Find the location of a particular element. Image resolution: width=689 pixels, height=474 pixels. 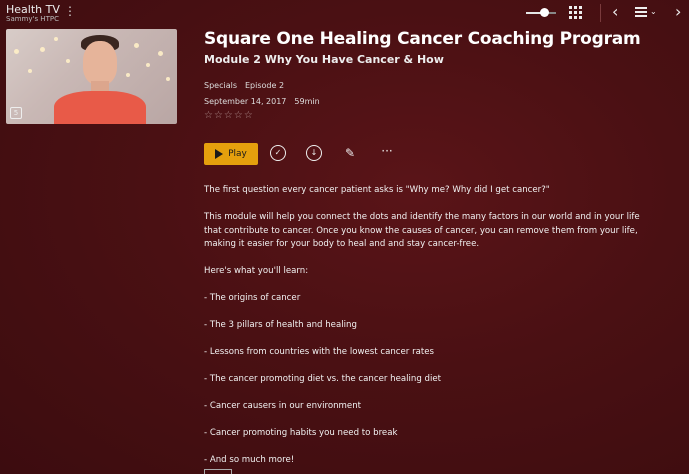

pencil-icon: ✎ is located at coordinates (350, 153).